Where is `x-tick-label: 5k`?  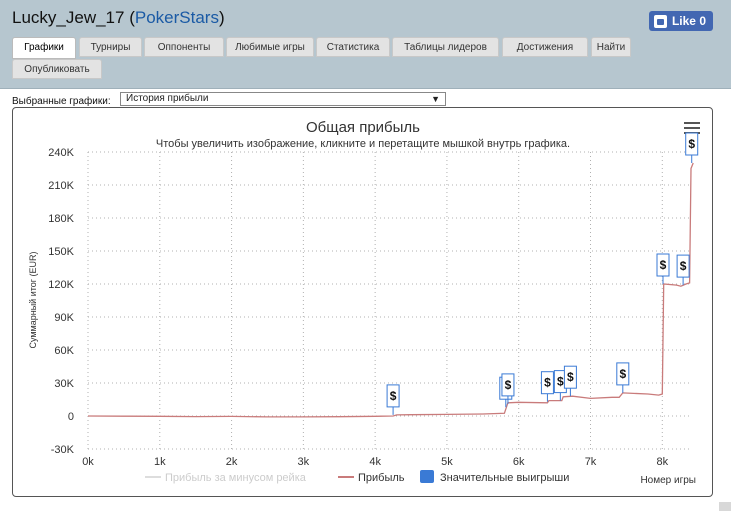 x-tick-label: 5k is located at coordinates (447, 462).